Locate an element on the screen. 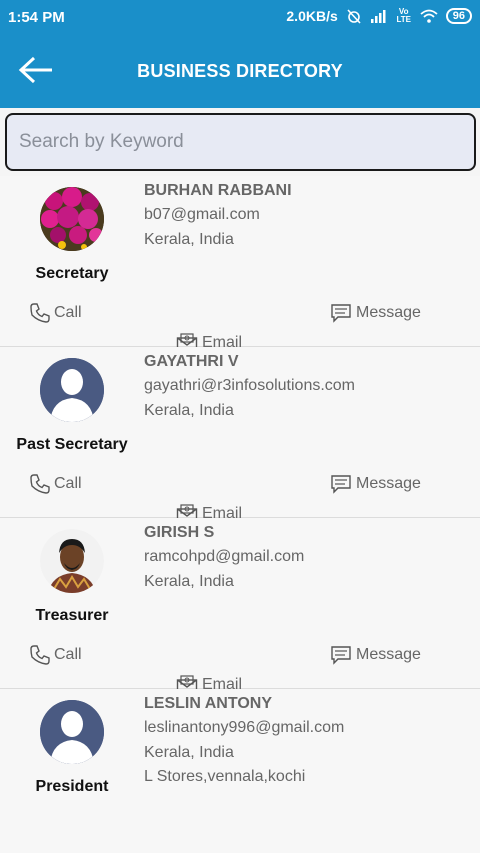 The height and width of the screenshot is (853, 480). search-input is located at coordinates (240, 142).